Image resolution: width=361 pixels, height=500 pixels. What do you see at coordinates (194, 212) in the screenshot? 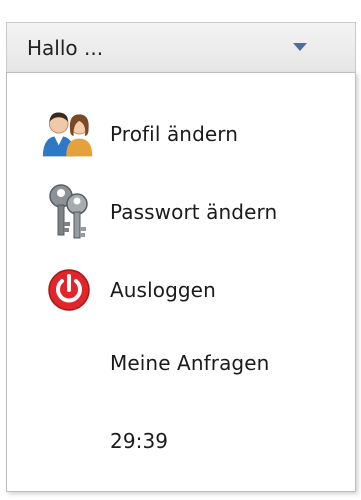
I see `change-password-label: Passwort ändern` at bounding box center [194, 212].